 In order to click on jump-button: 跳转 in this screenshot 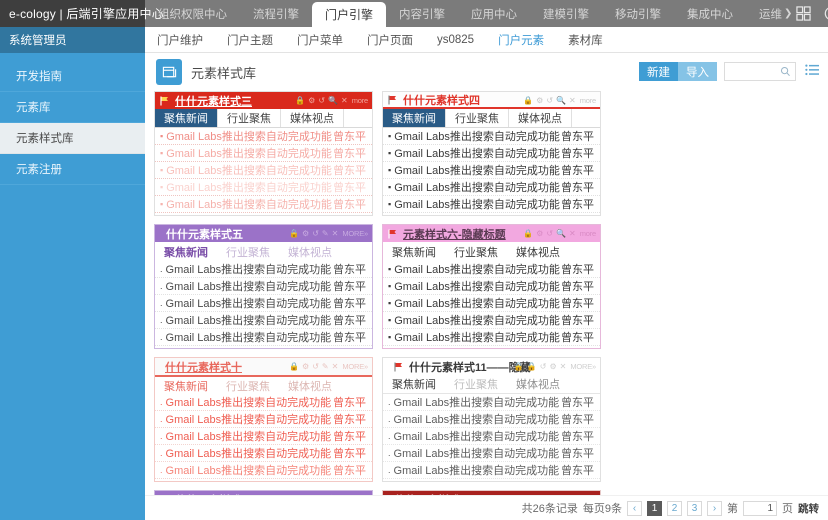, I will do `click(808, 508)`.